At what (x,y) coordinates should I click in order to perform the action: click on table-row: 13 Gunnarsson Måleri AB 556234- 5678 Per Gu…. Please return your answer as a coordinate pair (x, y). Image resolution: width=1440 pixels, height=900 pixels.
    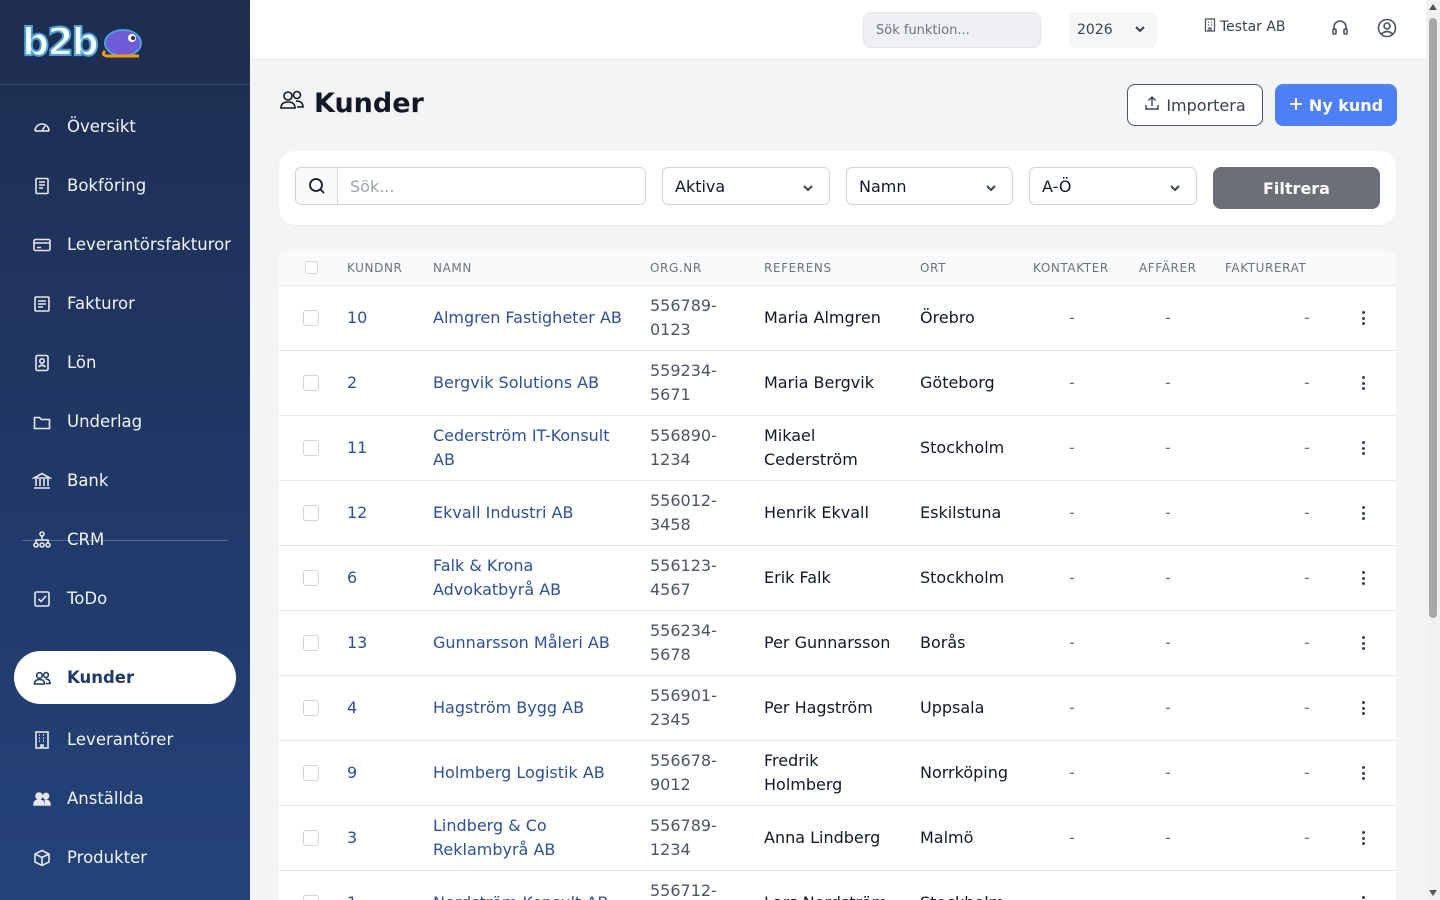
    Looking at the image, I should click on (837, 643).